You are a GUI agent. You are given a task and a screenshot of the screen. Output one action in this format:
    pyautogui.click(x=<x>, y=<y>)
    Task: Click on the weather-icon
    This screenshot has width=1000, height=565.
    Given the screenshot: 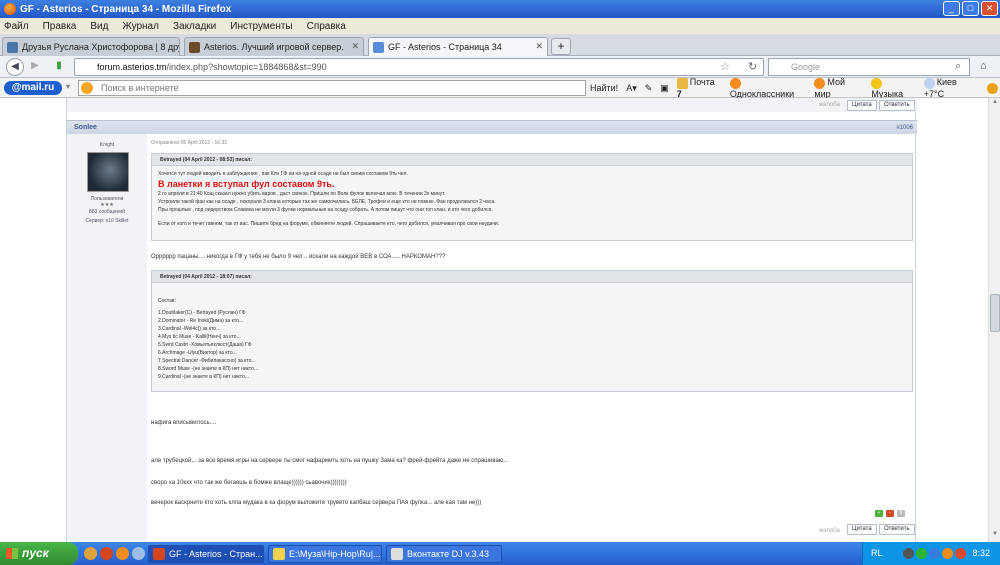 What is the action you would take?
    pyautogui.click(x=929, y=83)
    